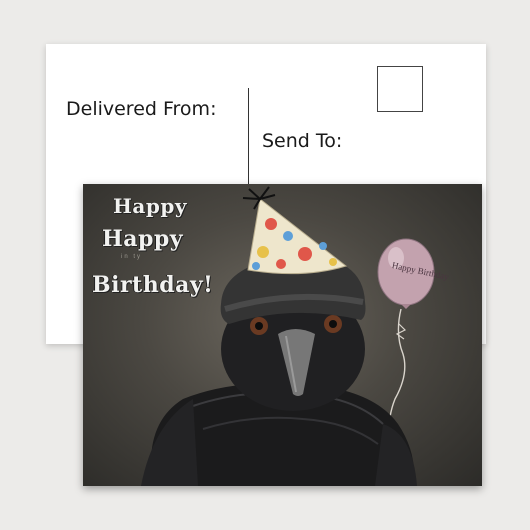  What do you see at coordinates (150, 206) in the screenshot?
I see `greeting-line-1: Happy` at bounding box center [150, 206].